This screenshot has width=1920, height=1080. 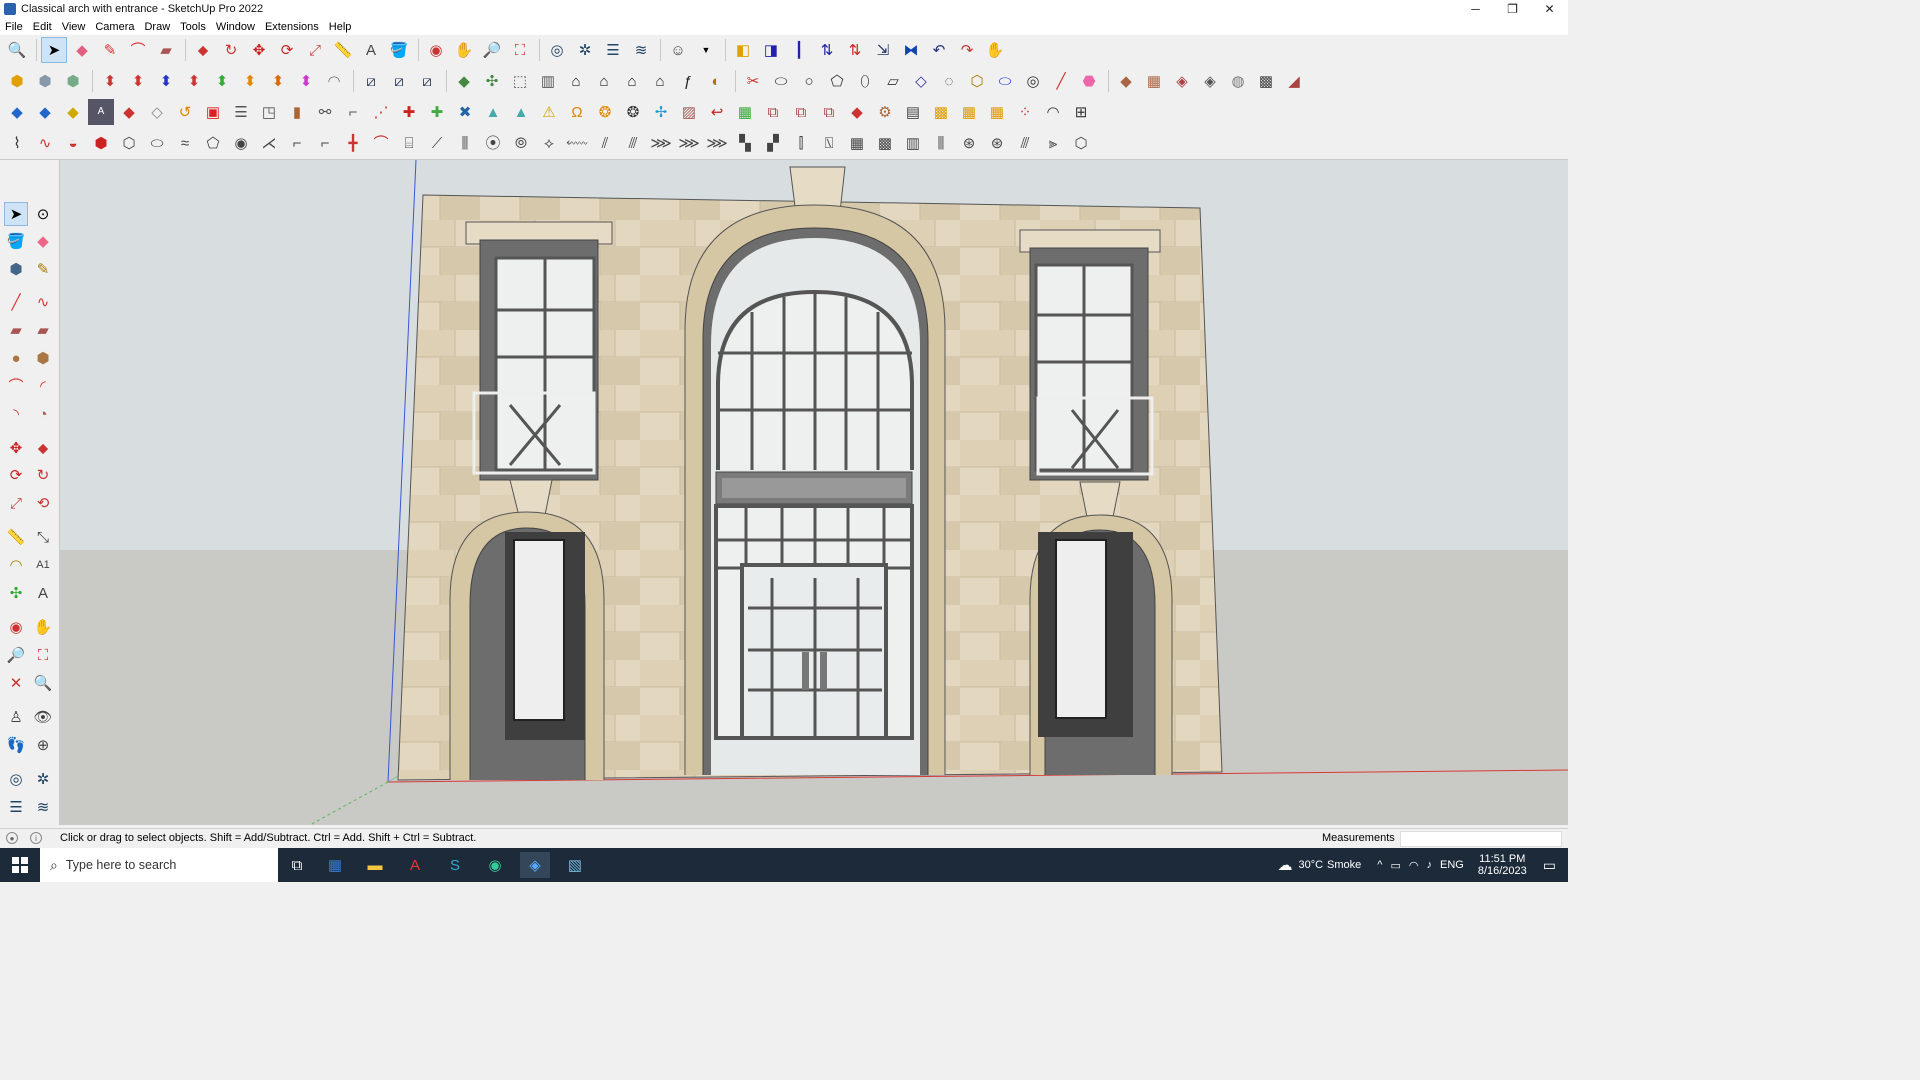 I want to click on table-icon: ▤, so click(x=913, y=112).